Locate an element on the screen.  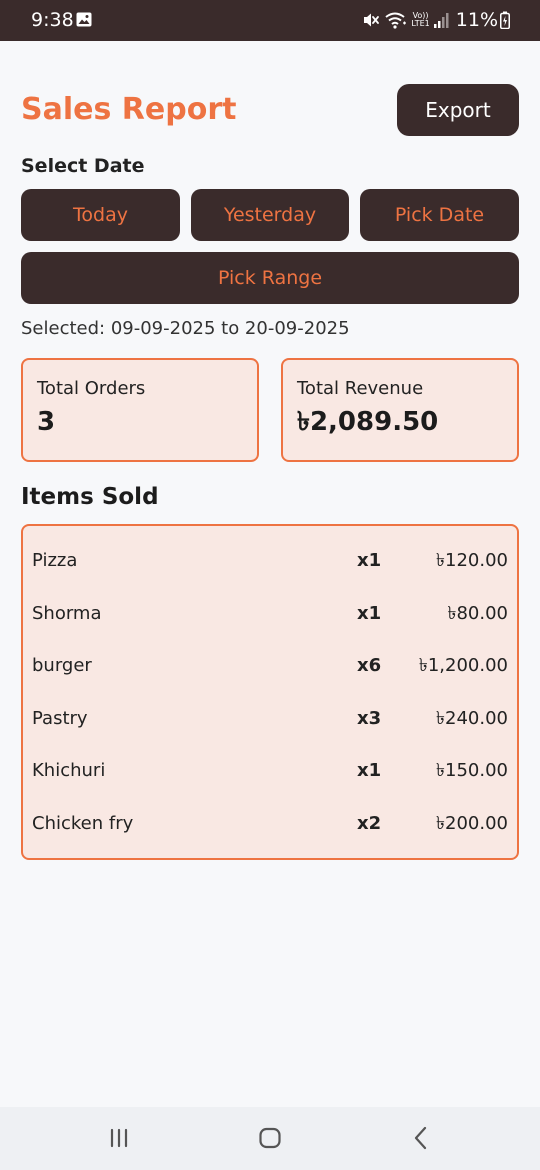
item-price: ৳1,200.00 is located at coordinates (463, 665).